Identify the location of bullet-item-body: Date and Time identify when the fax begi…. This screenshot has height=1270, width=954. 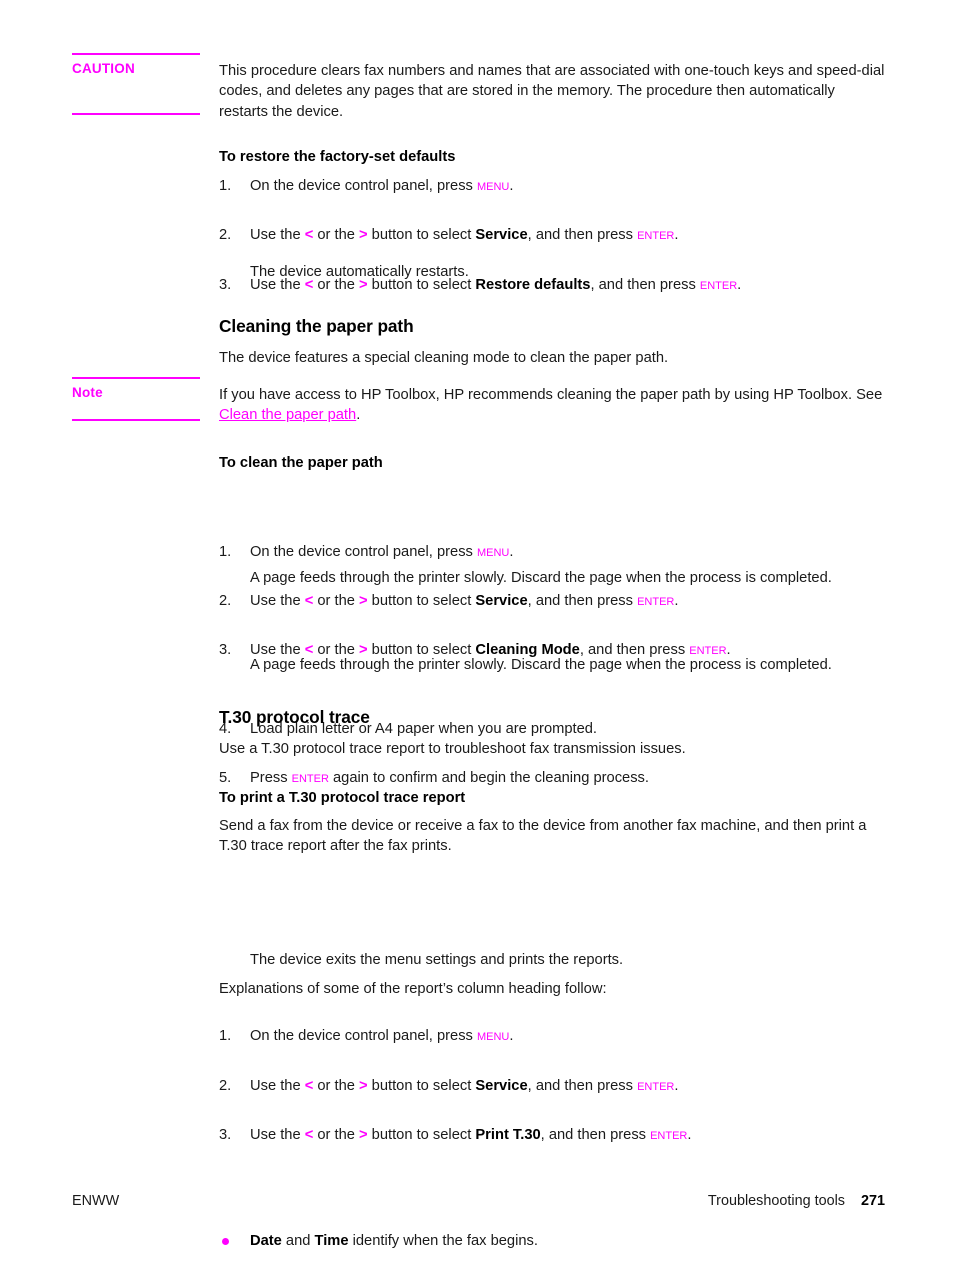
(567, 1241).